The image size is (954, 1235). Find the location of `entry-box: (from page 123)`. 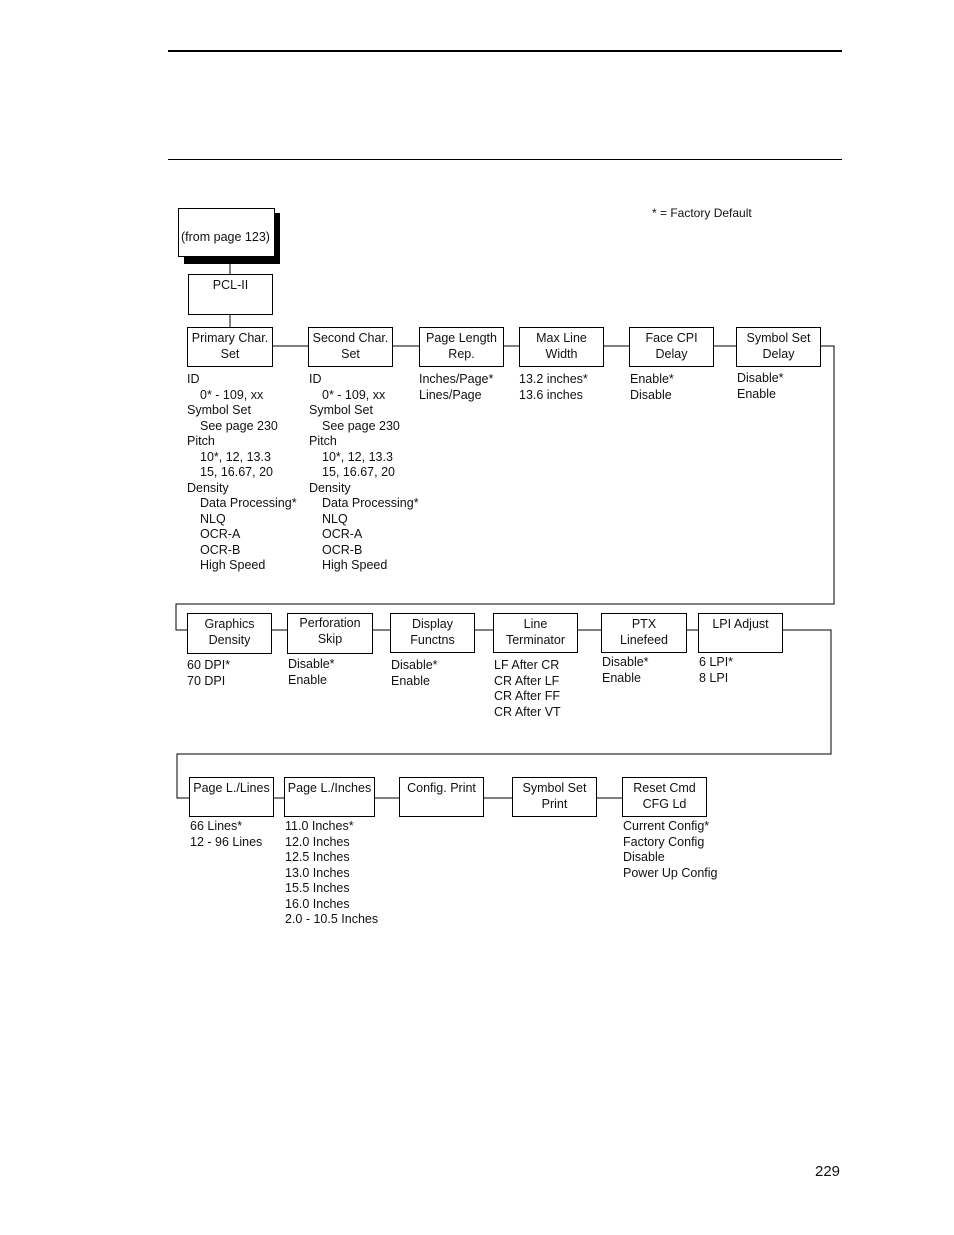

entry-box: (from page 123) is located at coordinates (226, 232).